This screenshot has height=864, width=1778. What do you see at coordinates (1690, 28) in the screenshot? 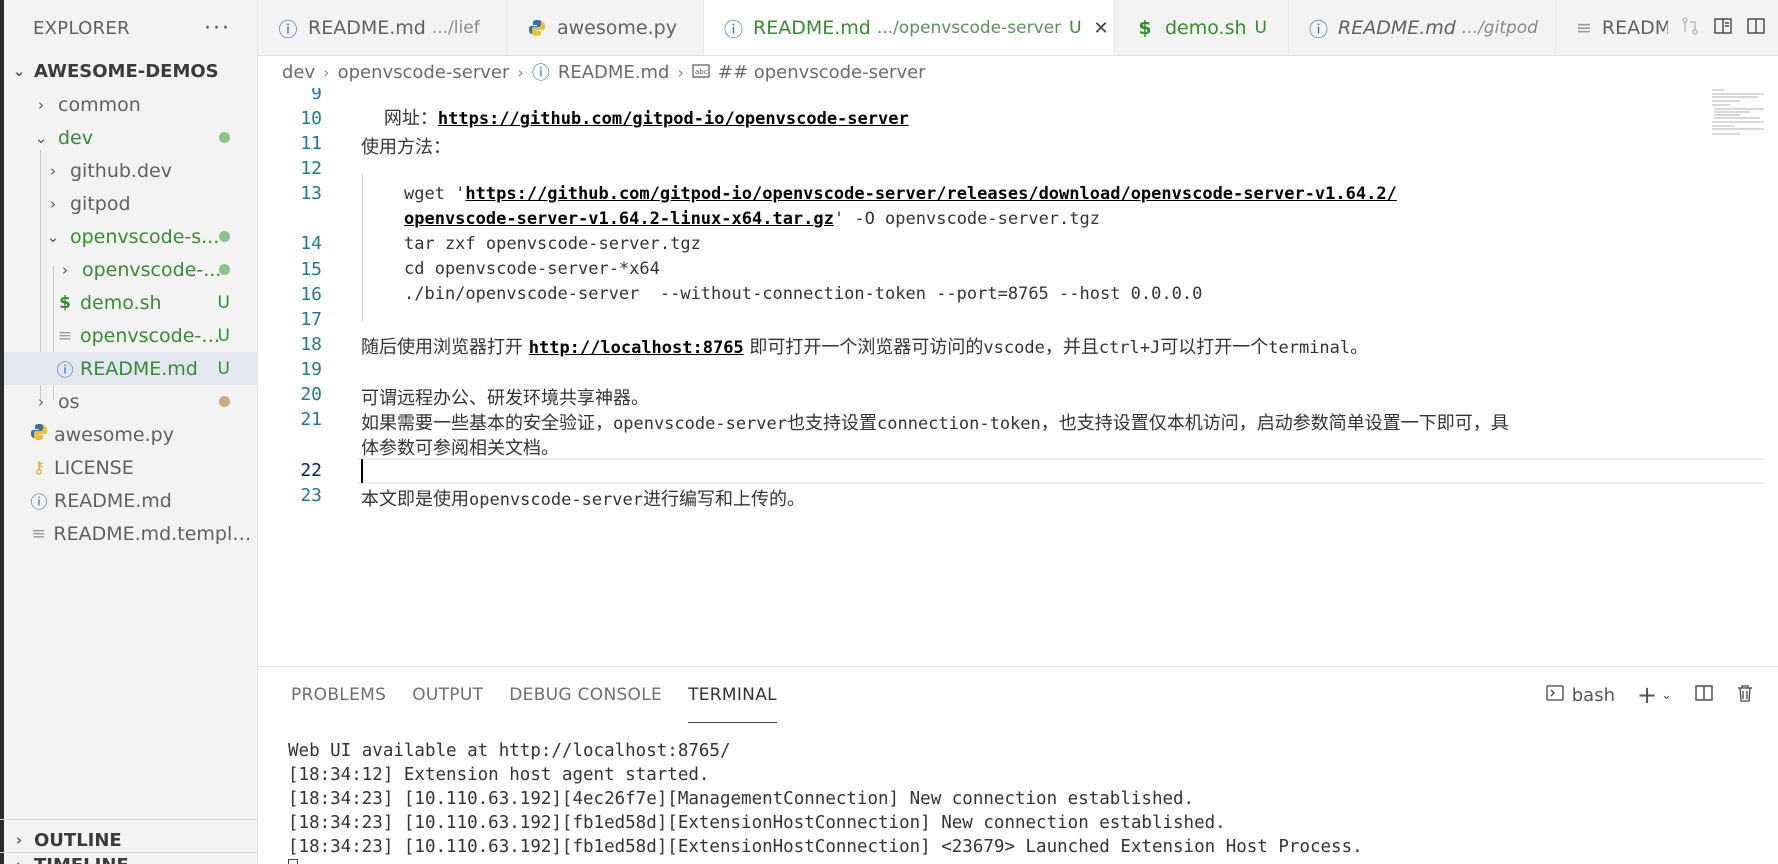
I see `open-changes-icon` at bounding box center [1690, 28].